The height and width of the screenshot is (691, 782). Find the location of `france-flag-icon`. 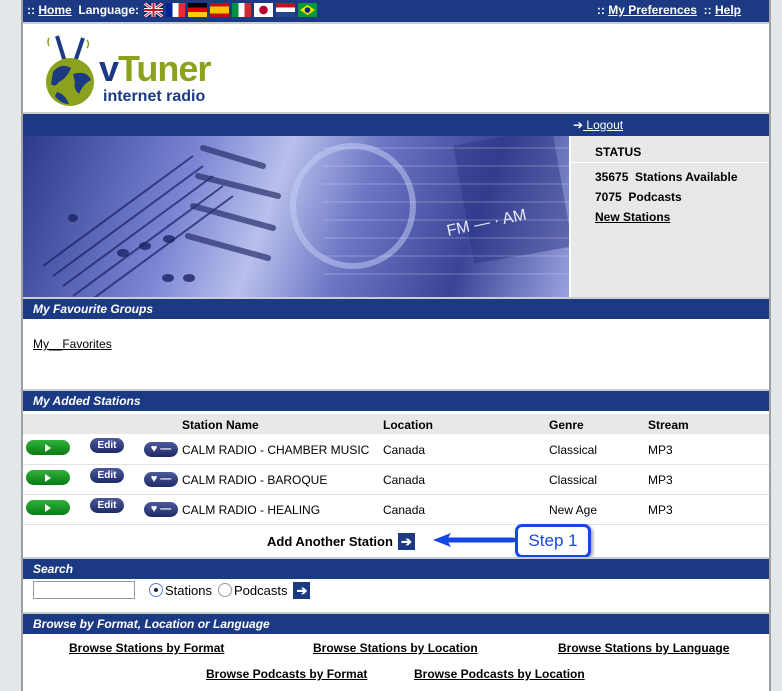

france-flag-icon is located at coordinates (176, 10).